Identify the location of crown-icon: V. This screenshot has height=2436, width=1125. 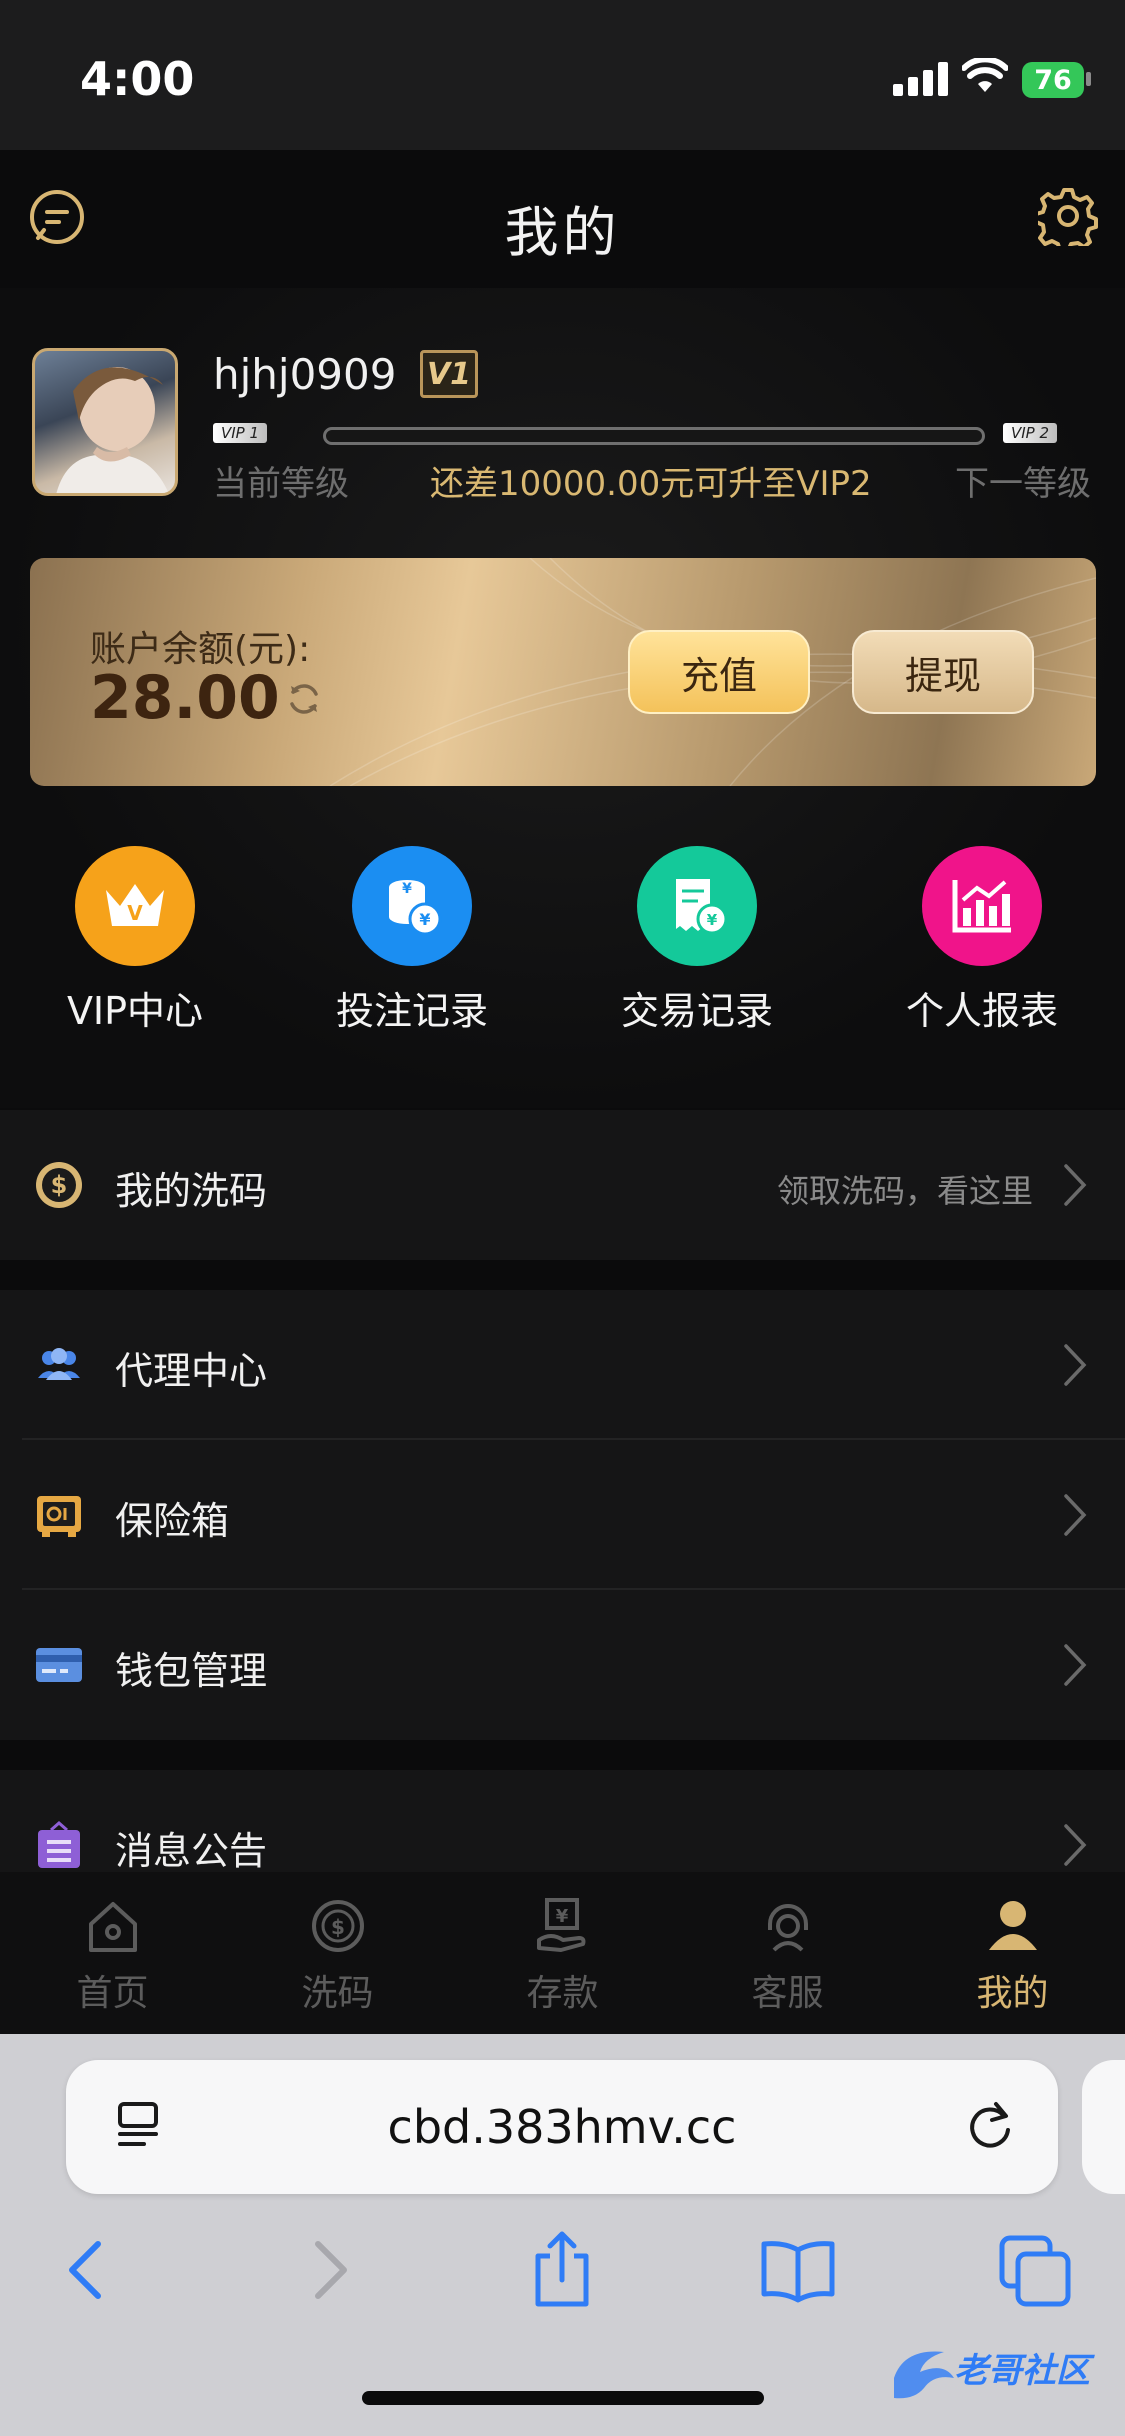
(135, 906).